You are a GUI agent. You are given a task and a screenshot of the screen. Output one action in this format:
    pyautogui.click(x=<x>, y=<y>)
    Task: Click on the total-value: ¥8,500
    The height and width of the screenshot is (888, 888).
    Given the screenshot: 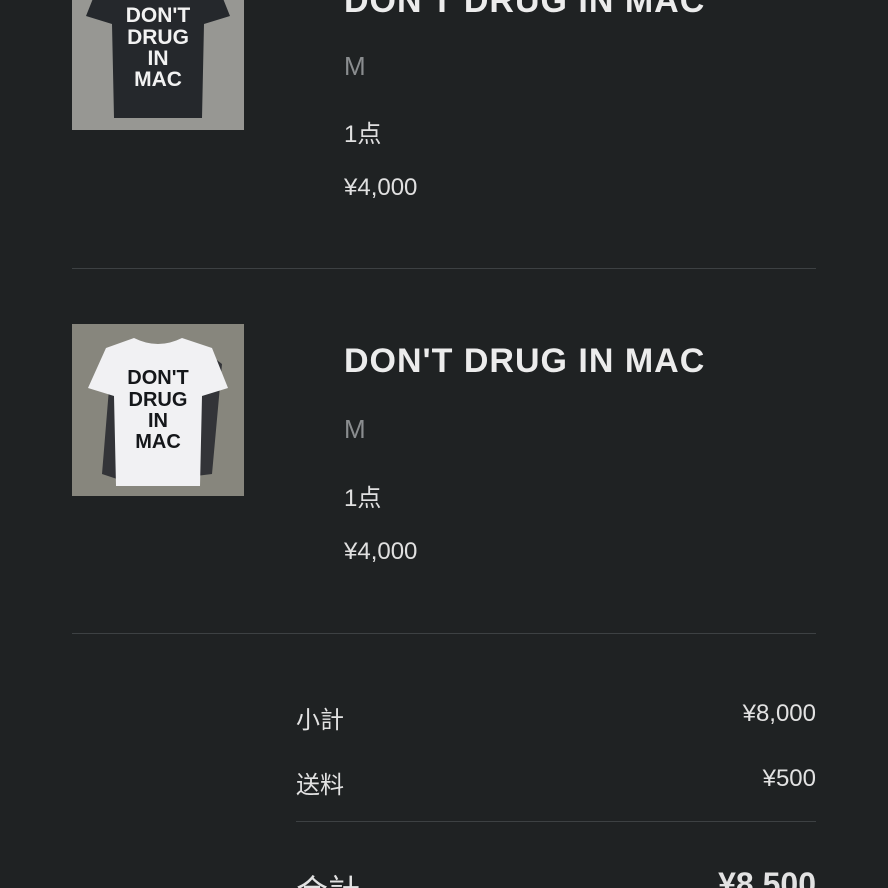 What is the action you would take?
    pyautogui.click(x=767, y=877)
    